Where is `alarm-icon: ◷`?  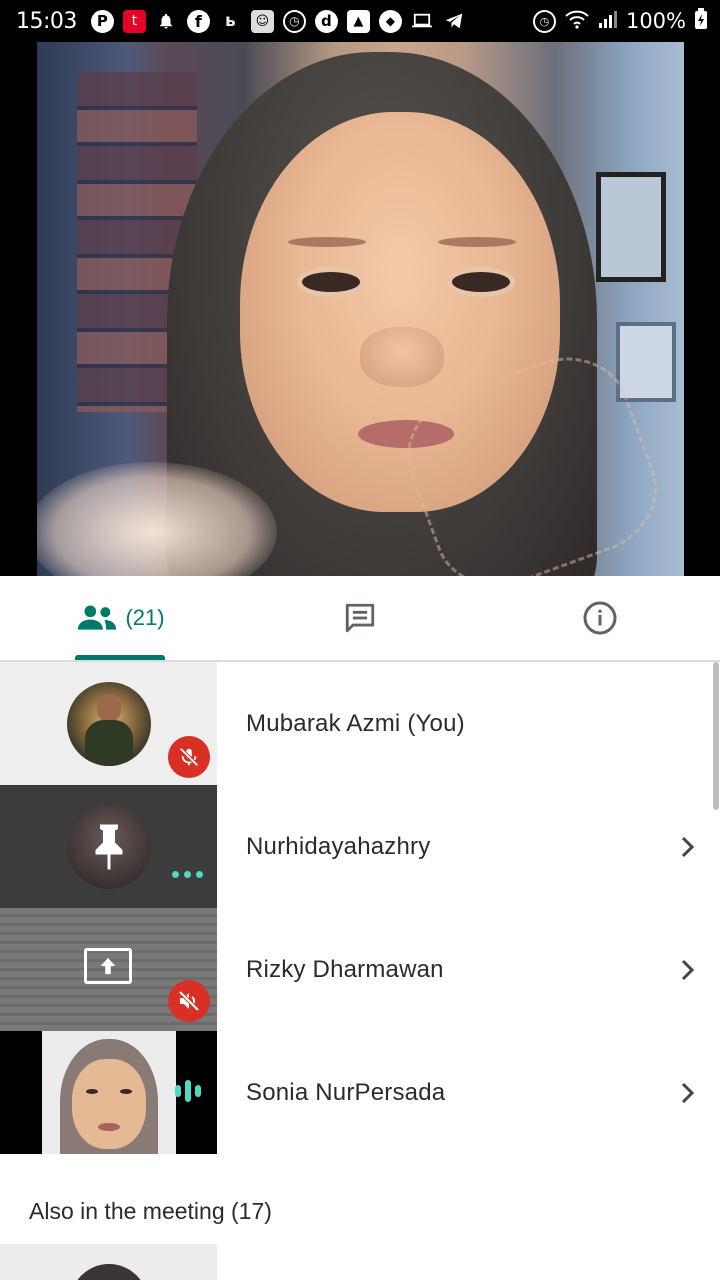 alarm-icon: ◷ is located at coordinates (294, 21).